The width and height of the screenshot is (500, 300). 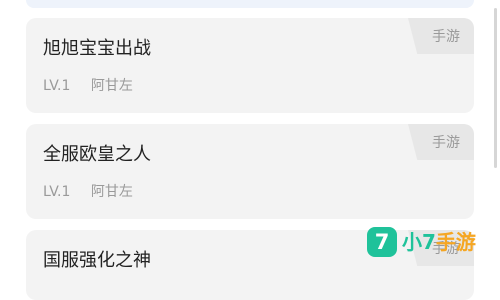 I want to click on item-title: 国服强化之神, so click(x=97, y=260).